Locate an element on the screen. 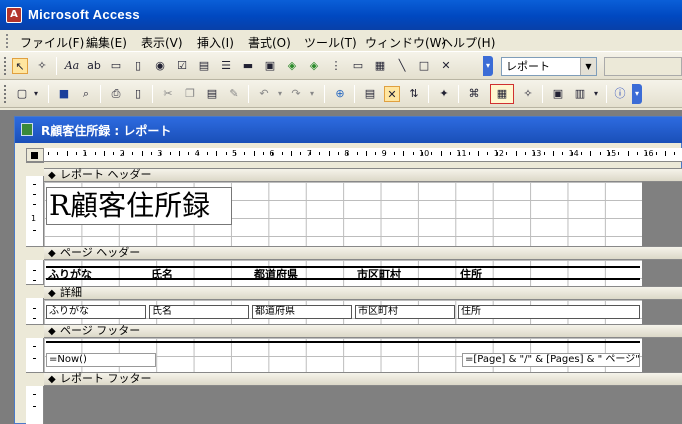  checkbox-icon: ☑ is located at coordinates (182, 66).